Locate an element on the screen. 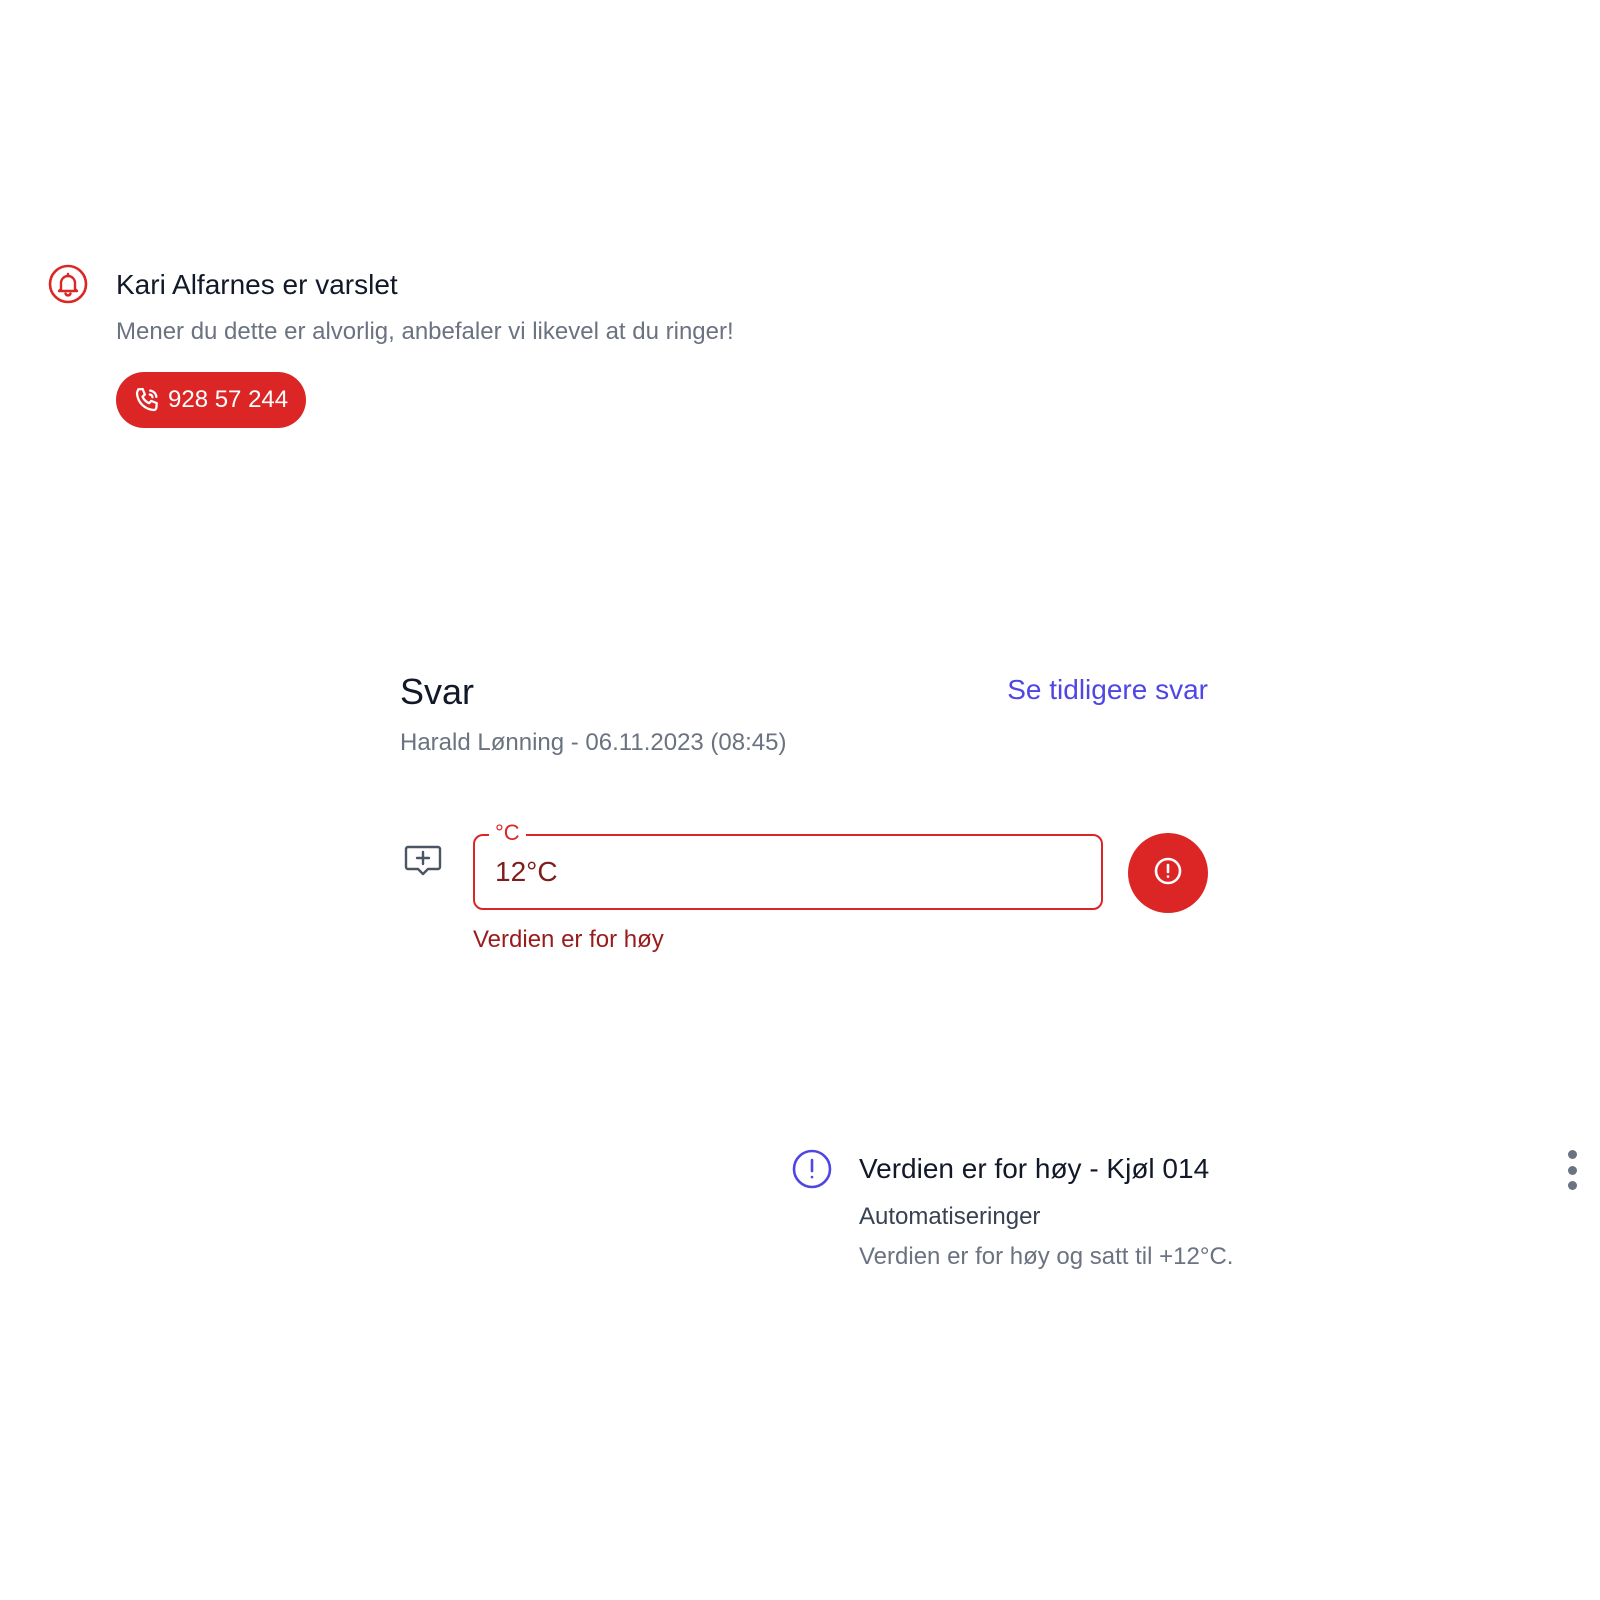 Image resolution: width=1600 pixels, height=1600 pixels. alert-title: Kari Alfarnes er varslet is located at coordinates (257, 284).